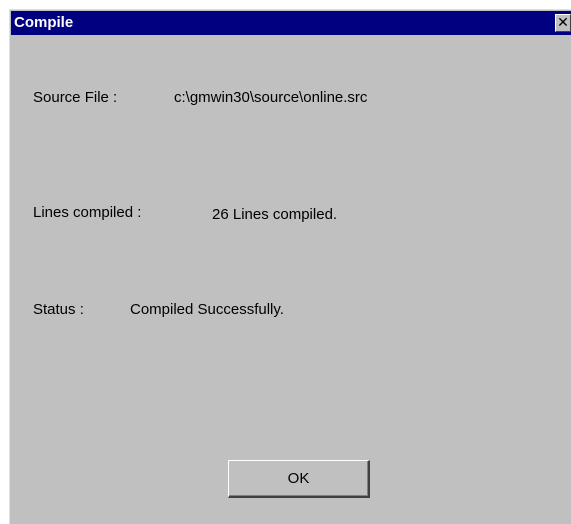 The height and width of the screenshot is (524, 571). I want to click on lines-compiled-label: Lines compiled :, so click(87, 212).